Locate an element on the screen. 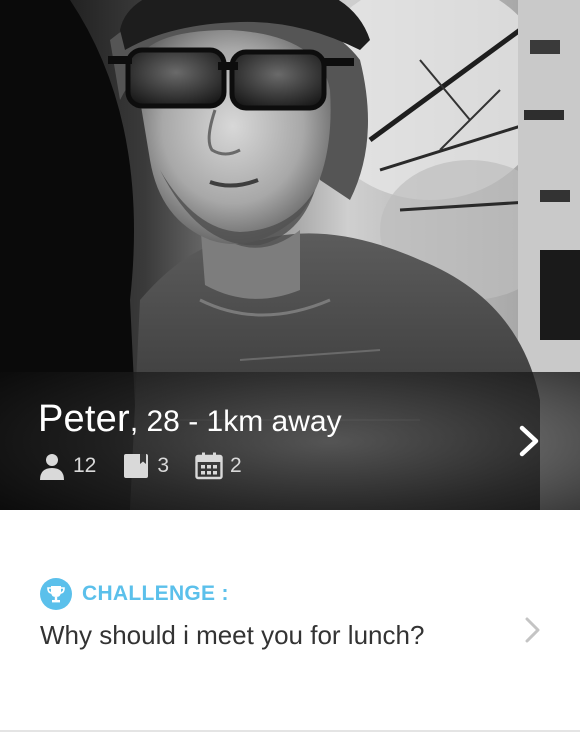 The width and height of the screenshot is (580, 732). person-icon is located at coordinates (52, 467).